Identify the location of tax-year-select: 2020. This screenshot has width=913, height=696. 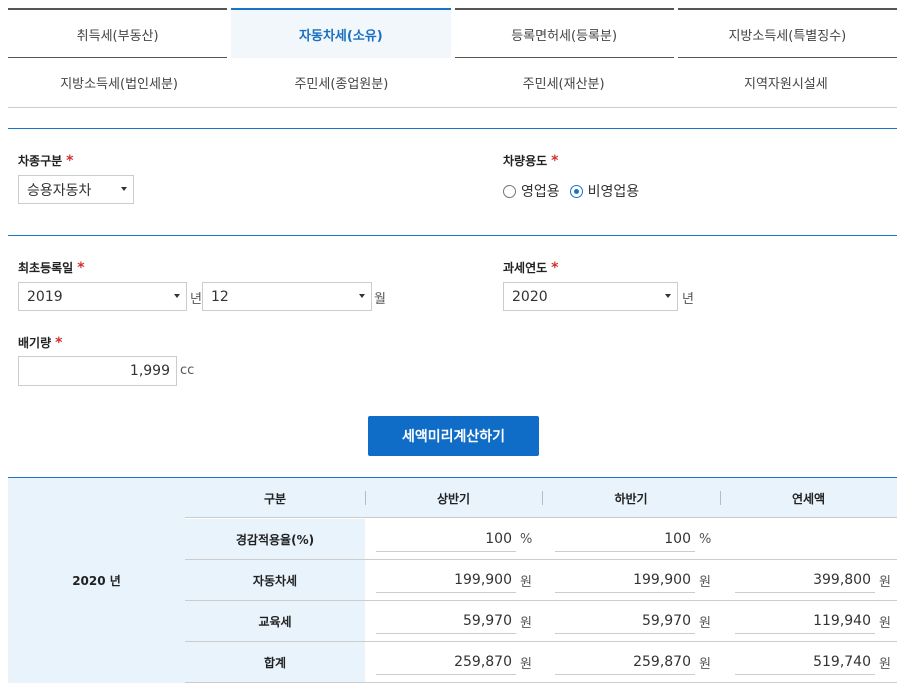
(590, 296).